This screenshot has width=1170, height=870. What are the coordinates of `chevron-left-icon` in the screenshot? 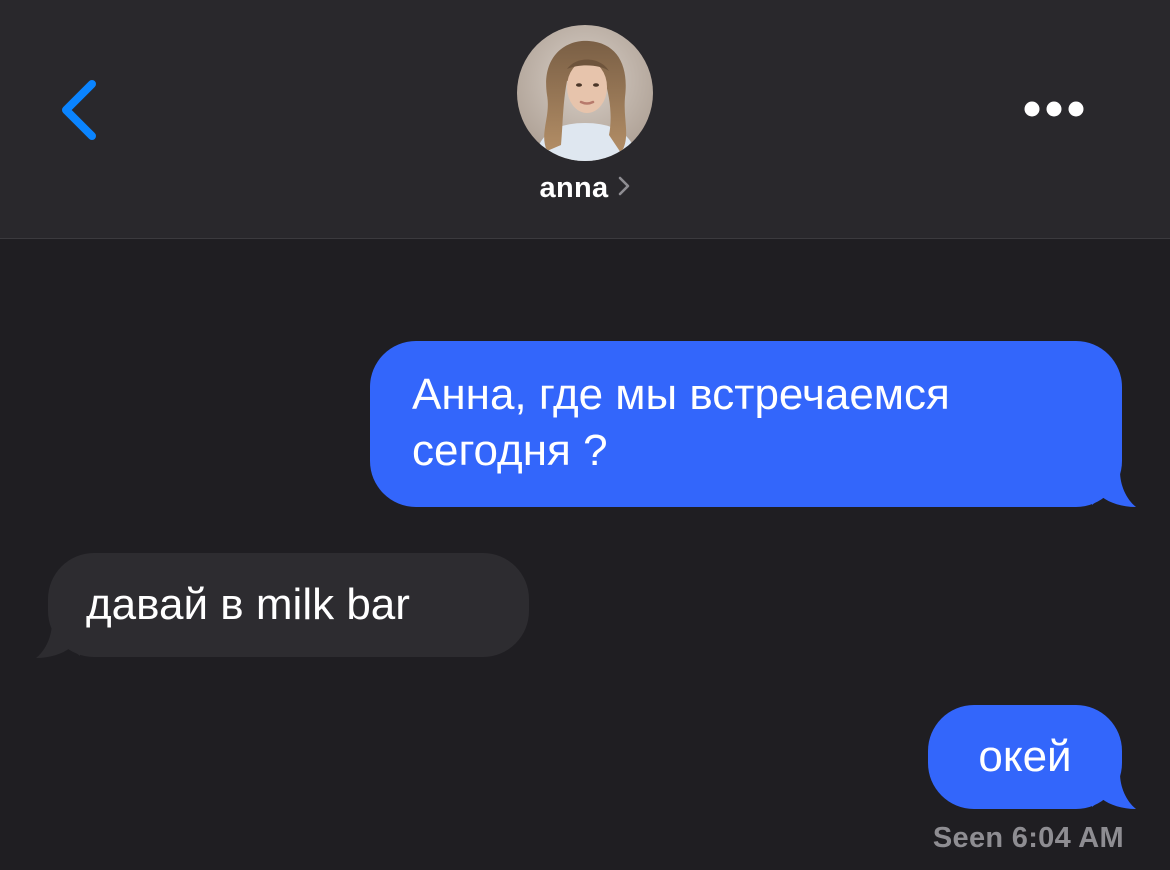 It's located at (79, 110).